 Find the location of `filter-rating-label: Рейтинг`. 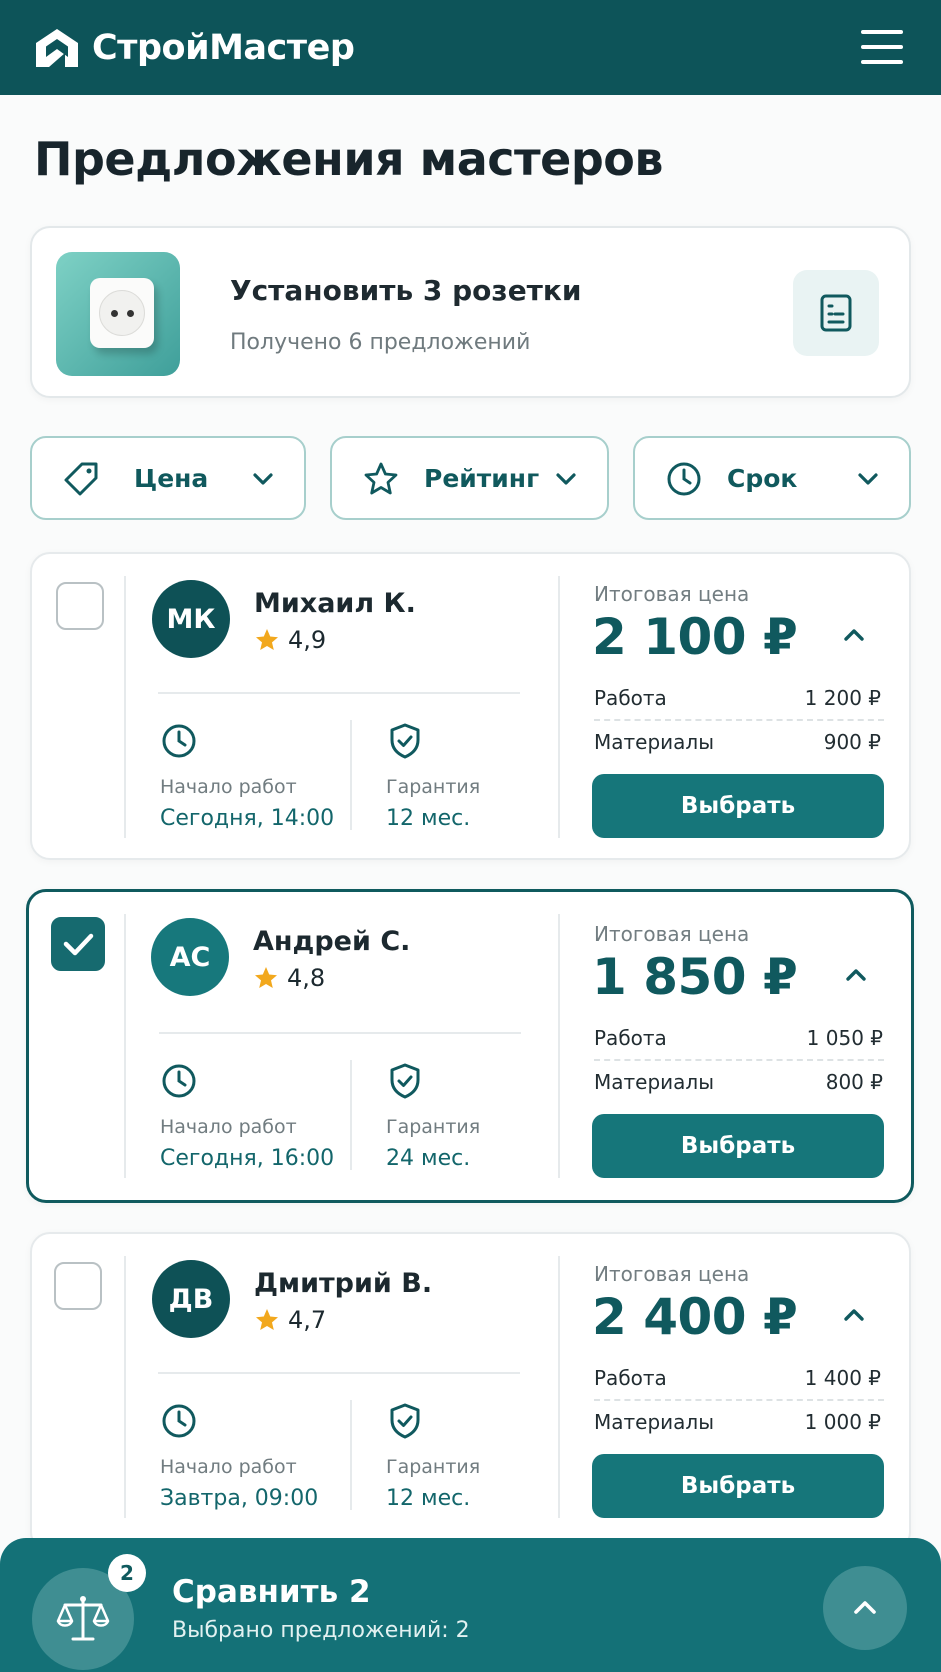

filter-rating-label: Рейтинг is located at coordinates (482, 478).